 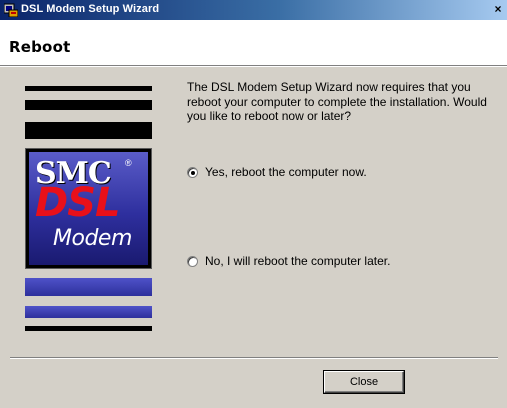 What do you see at coordinates (90, 9) in the screenshot?
I see `window-title: DSL Modem Setup Wizard` at bounding box center [90, 9].